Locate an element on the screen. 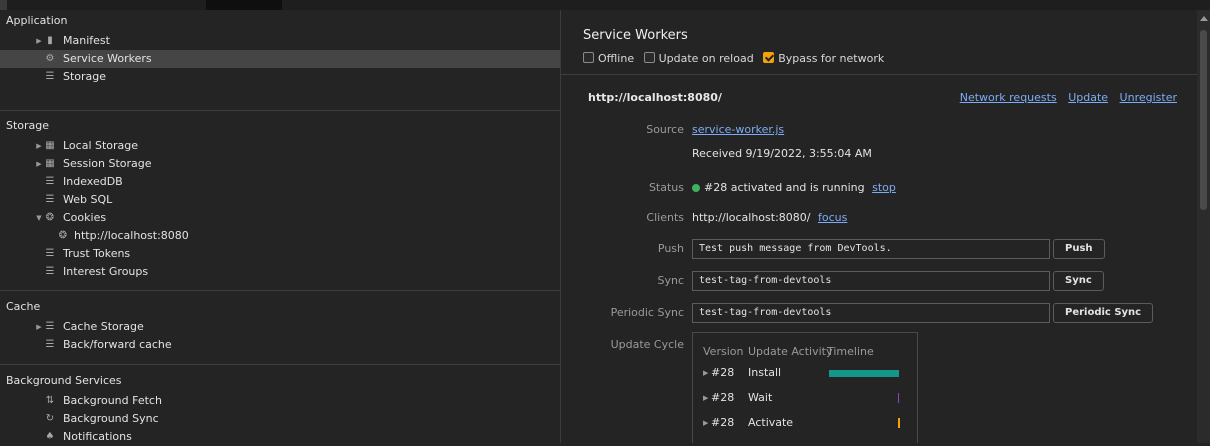  source-label: Source is located at coordinates (665, 129).